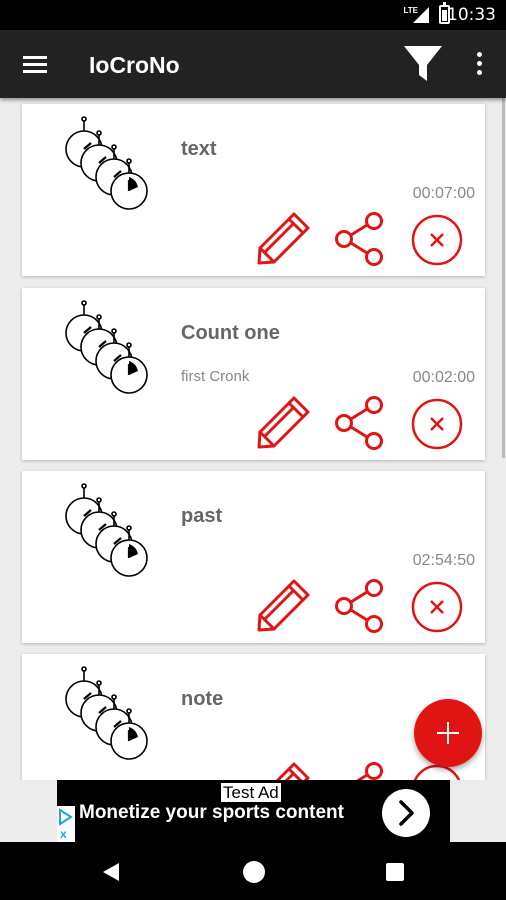 The image size is (506, 900). Describe the element at coordinates (230, 333) in the screenshot. I see `card-title: Count one` at that location.